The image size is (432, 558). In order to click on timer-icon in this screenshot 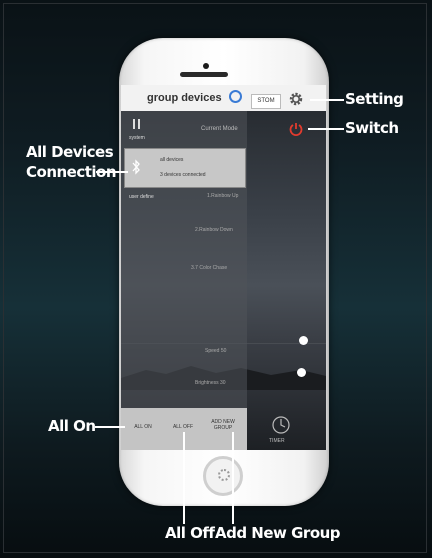, I will do `click(281, 425)`.